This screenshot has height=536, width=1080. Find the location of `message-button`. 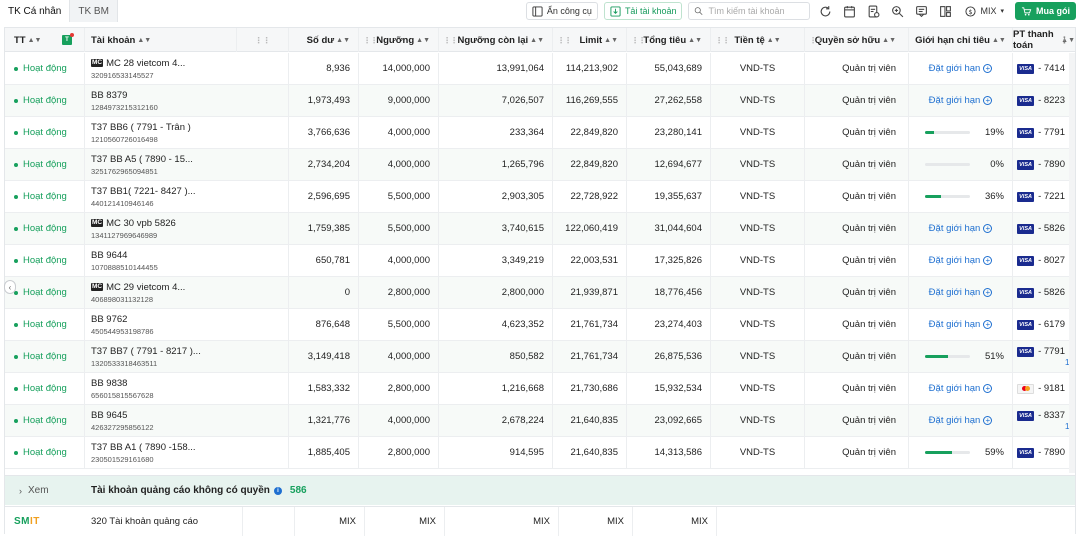

message-button is located at coordinates (921, 11).